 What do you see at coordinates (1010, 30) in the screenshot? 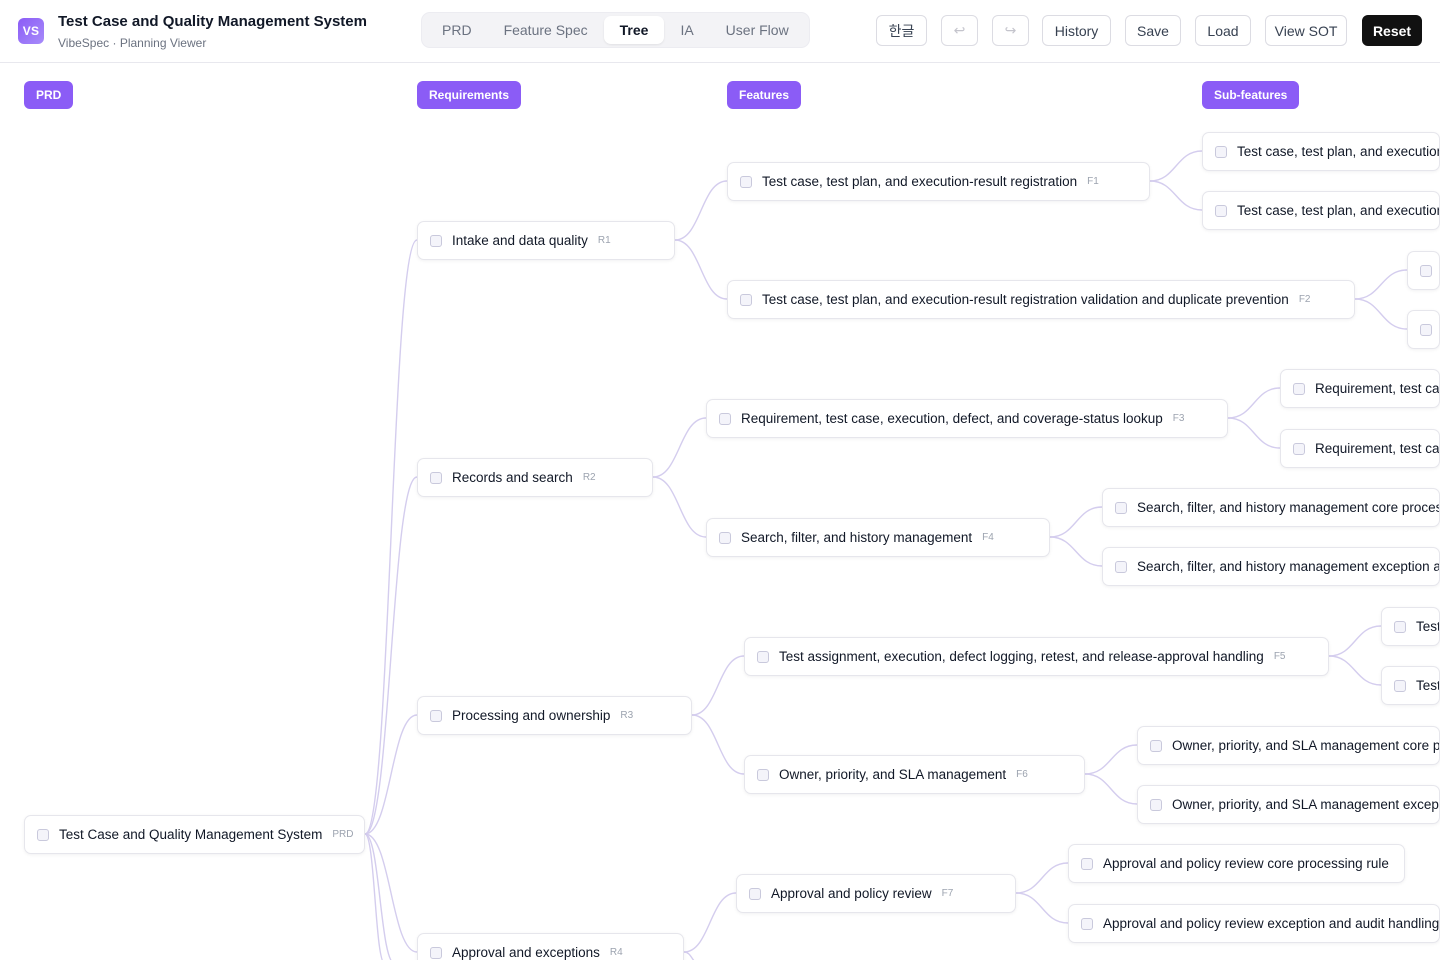
I see `redo-icon: ↪` at bounding box center [1010, 30].